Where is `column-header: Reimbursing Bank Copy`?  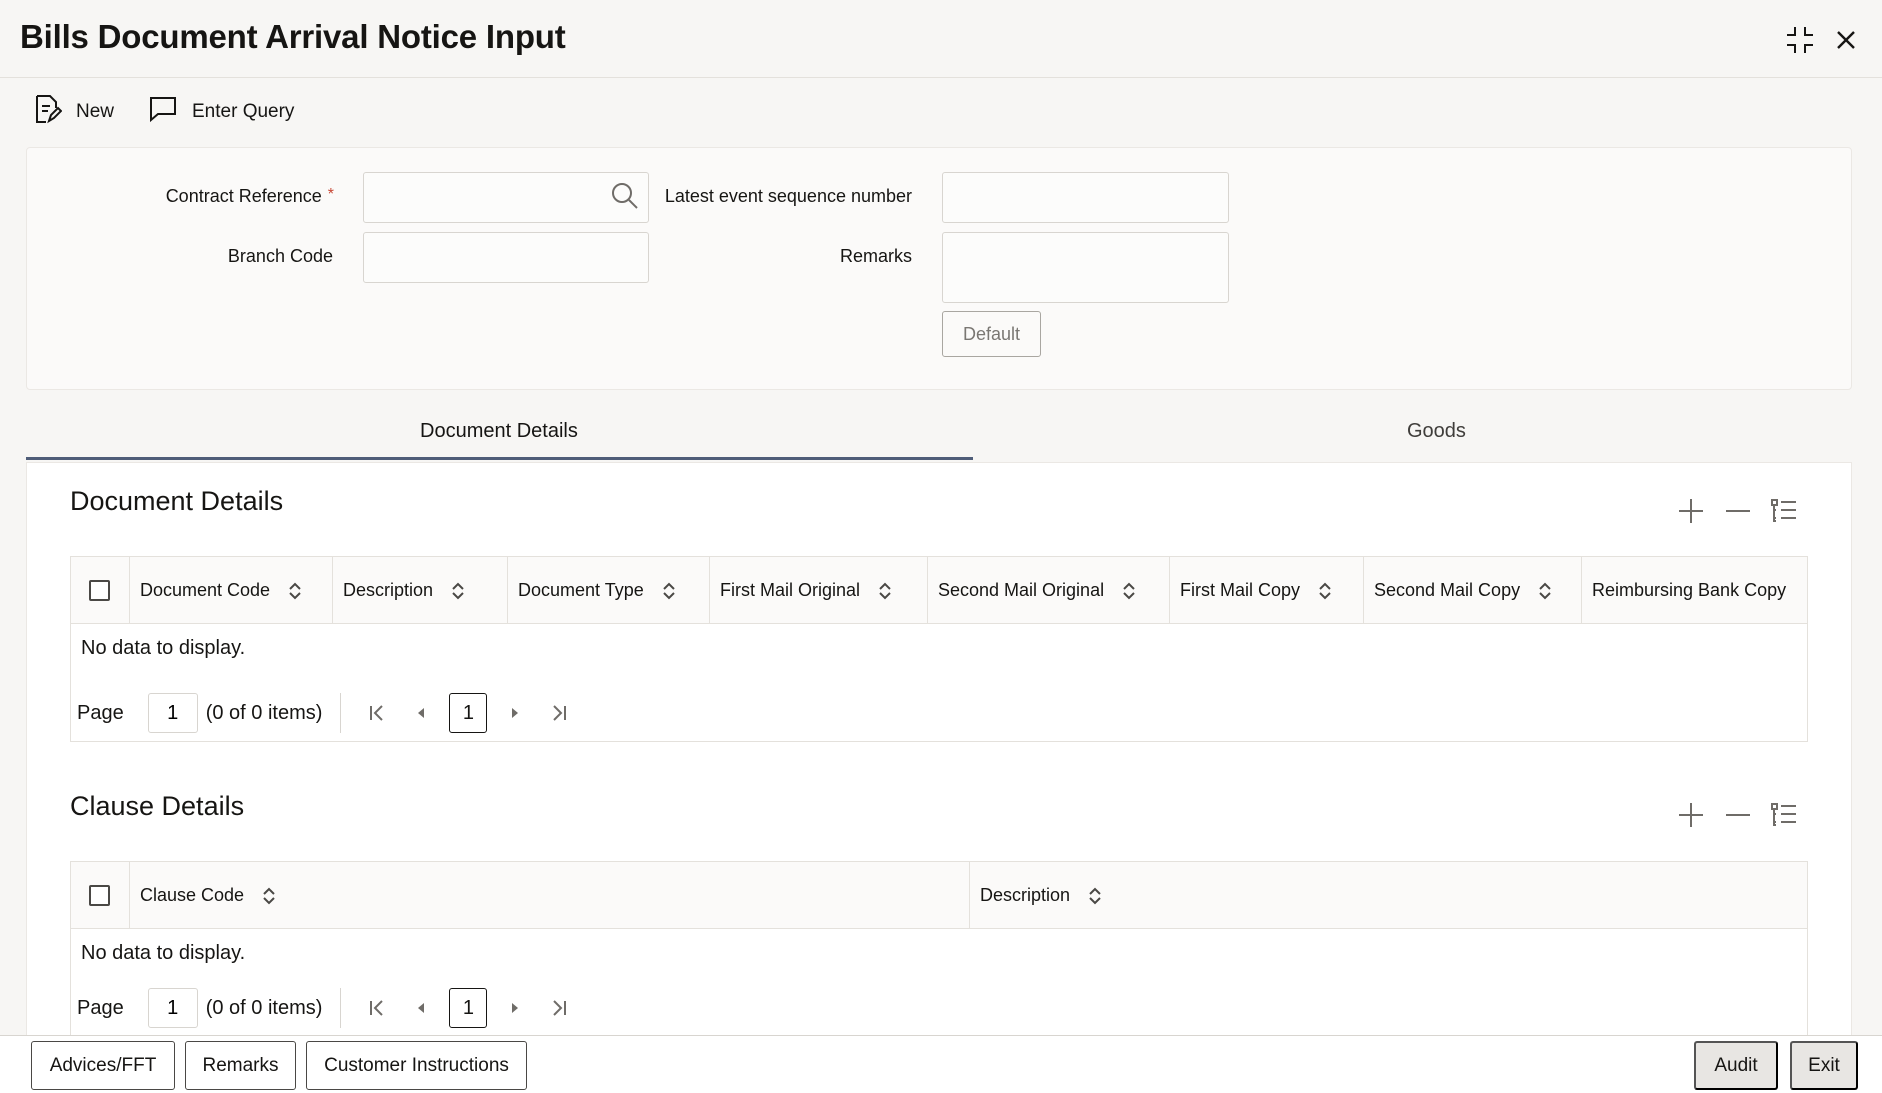 column-header: Reimbursing Bank Copy is located at coordinates (1694, 590).